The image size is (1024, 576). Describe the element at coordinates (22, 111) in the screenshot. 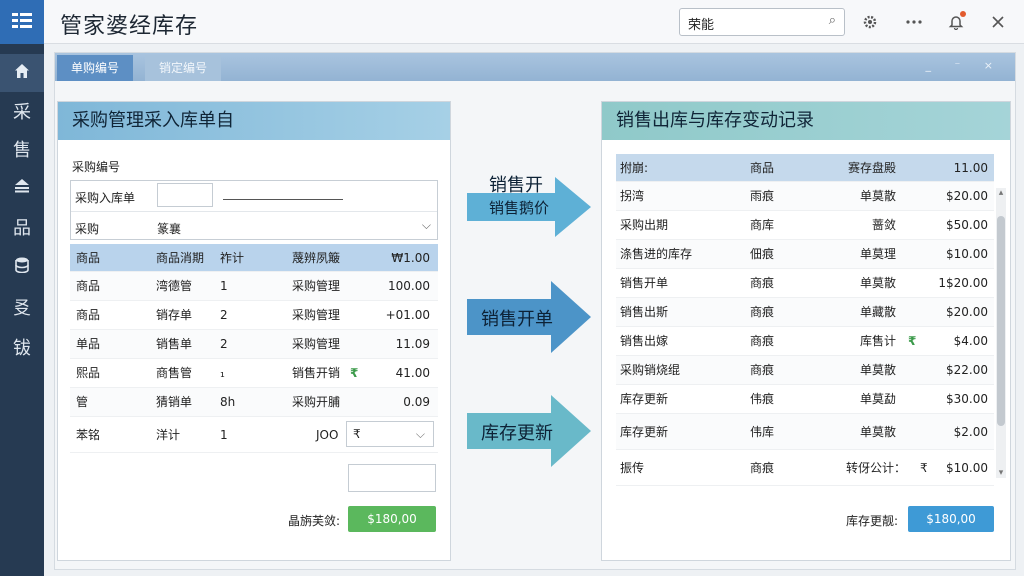

I see `sidebar-item-purchase: 采` at that location.